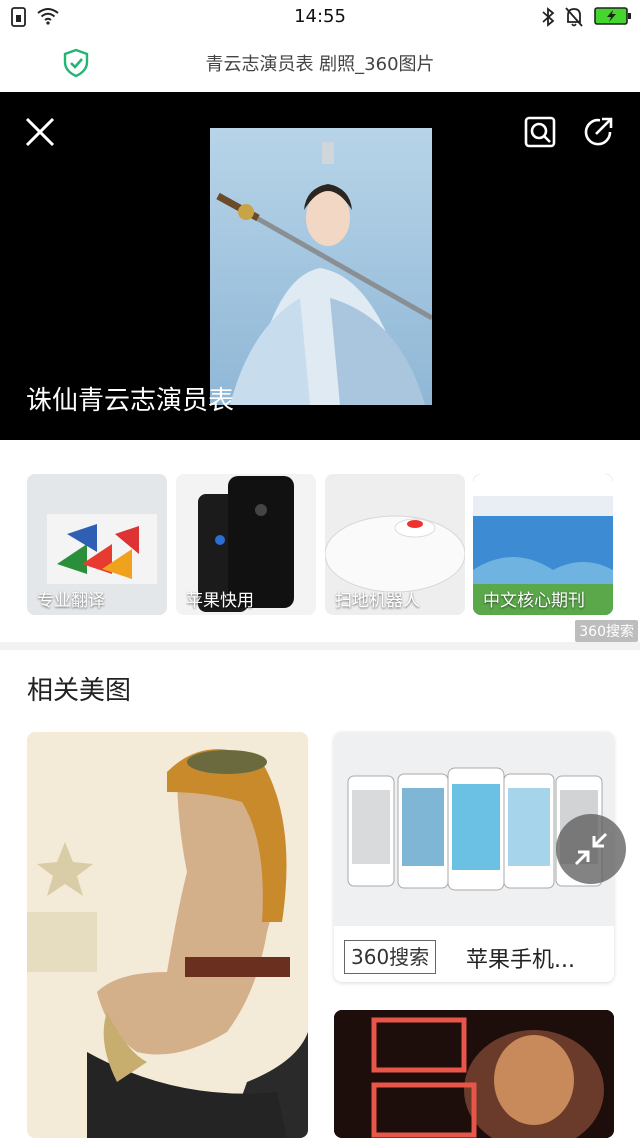 The width and height of the screenshot is (640, 1138). I want to click on ad-card-apple: 苹果快用, so click(246, 544).